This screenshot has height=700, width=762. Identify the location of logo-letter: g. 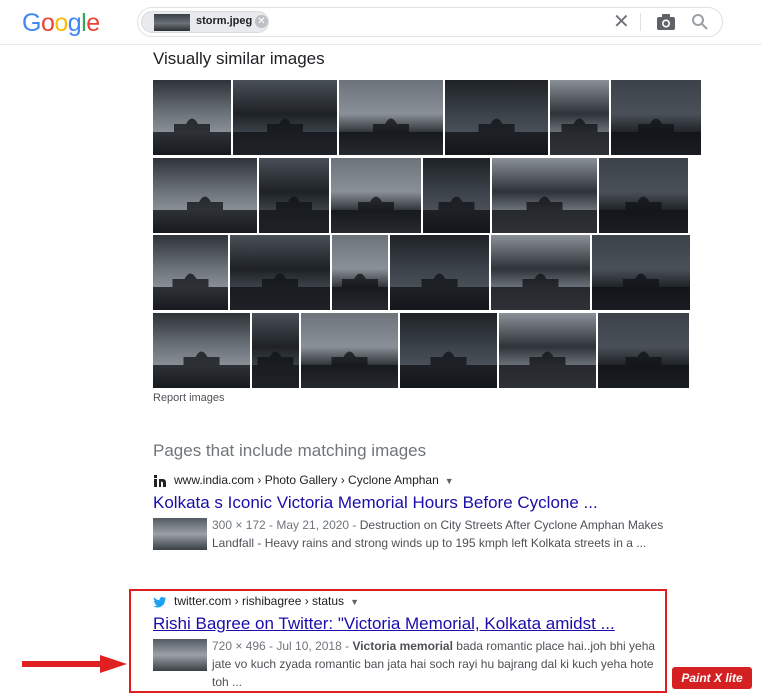
(74, 23).